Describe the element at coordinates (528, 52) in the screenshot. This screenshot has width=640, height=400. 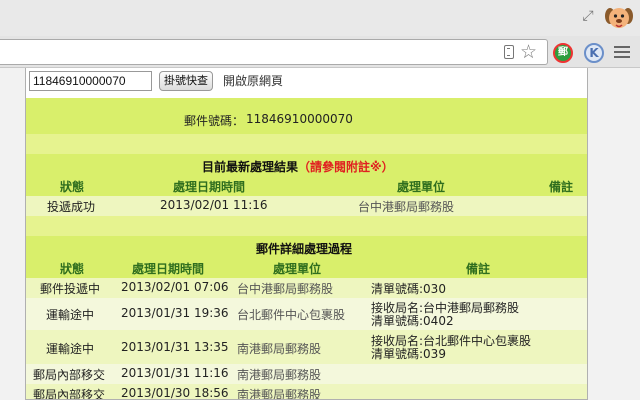
I see `bookmark-star-icon: ☆` at that location.